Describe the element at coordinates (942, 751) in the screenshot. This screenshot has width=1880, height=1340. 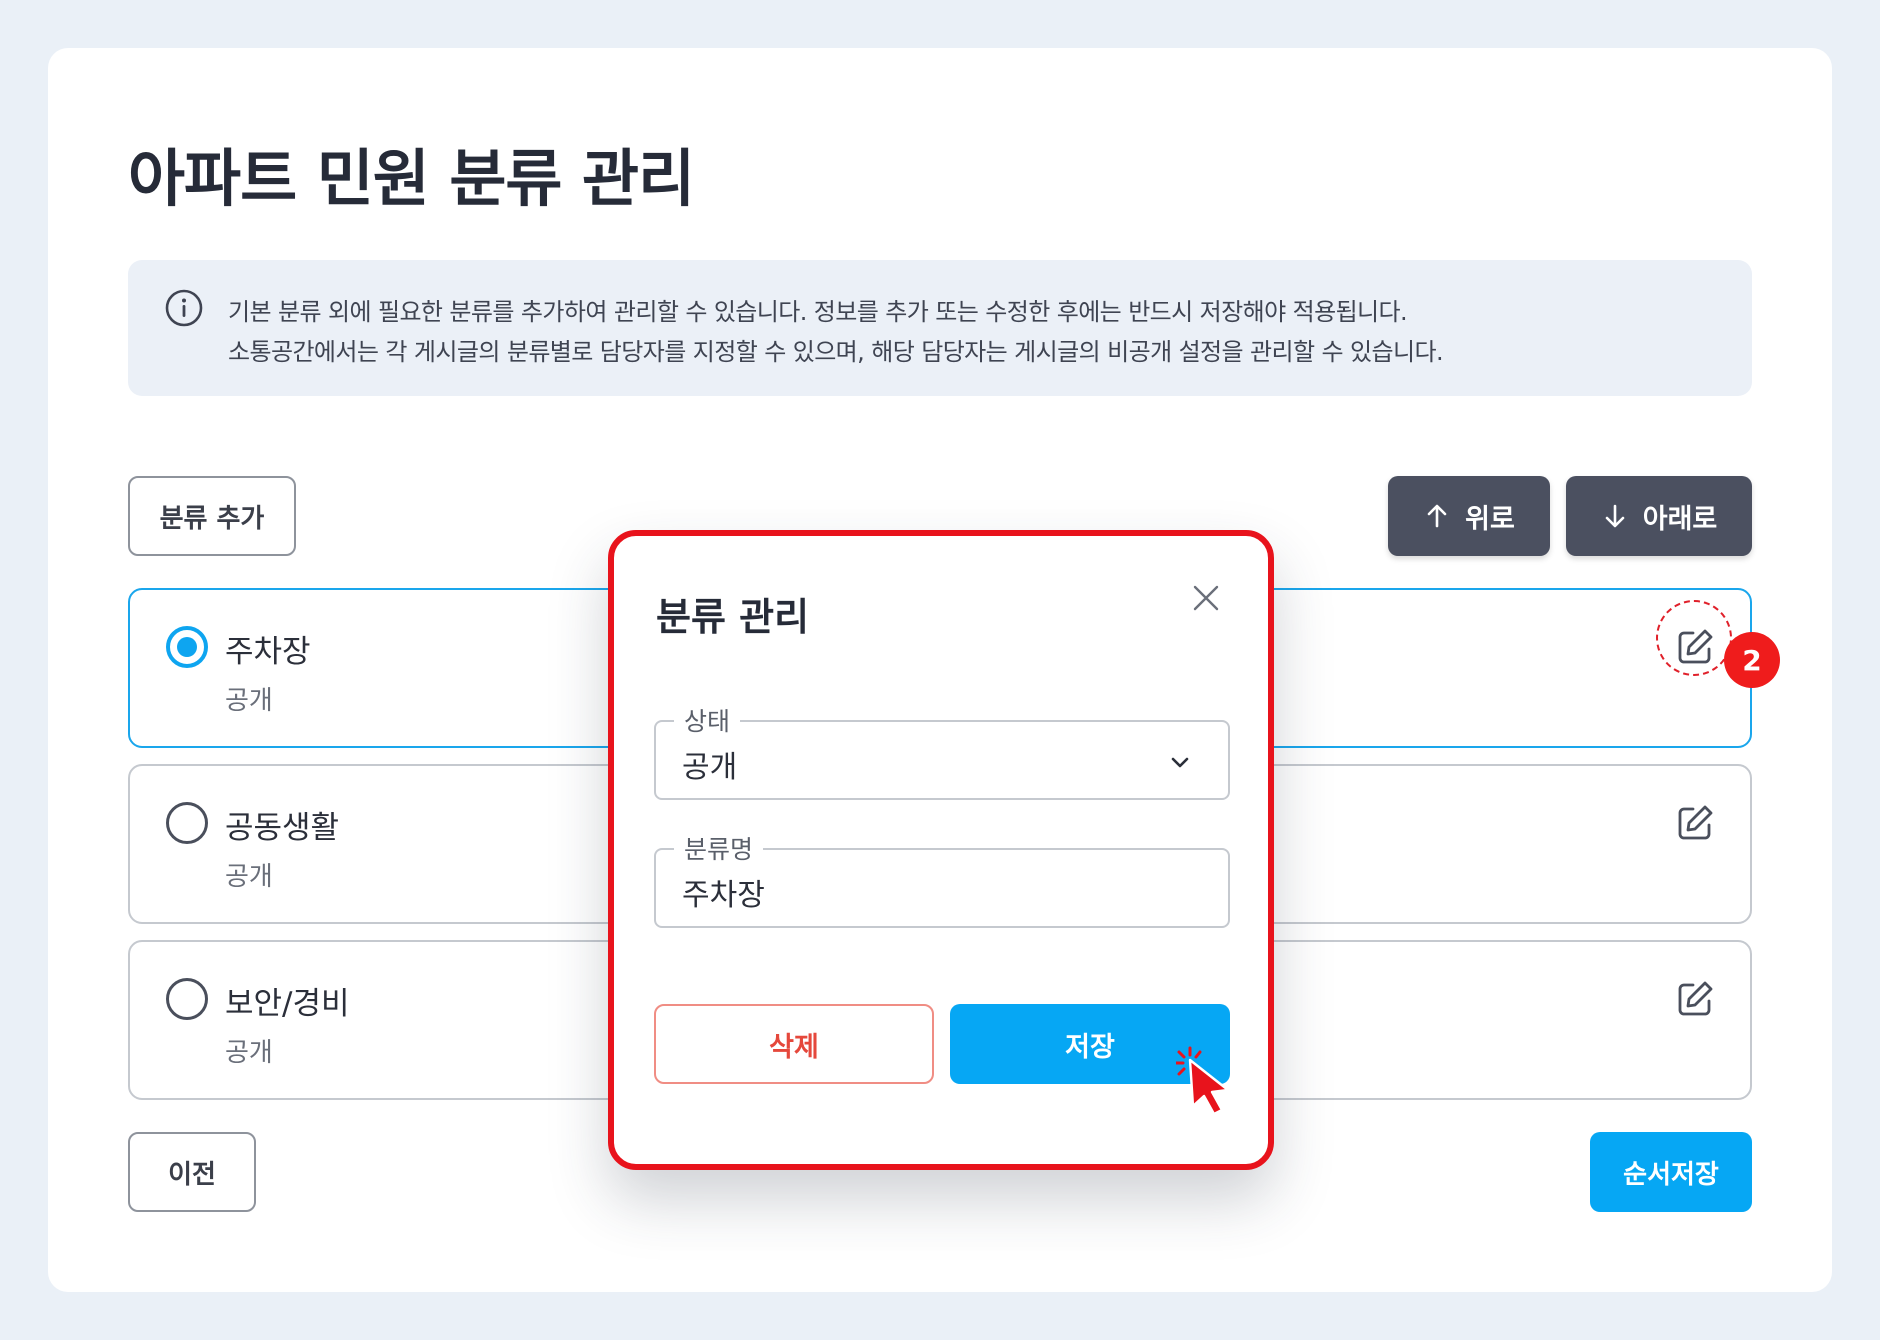
I see `status-select: 상태 공개` at that location.